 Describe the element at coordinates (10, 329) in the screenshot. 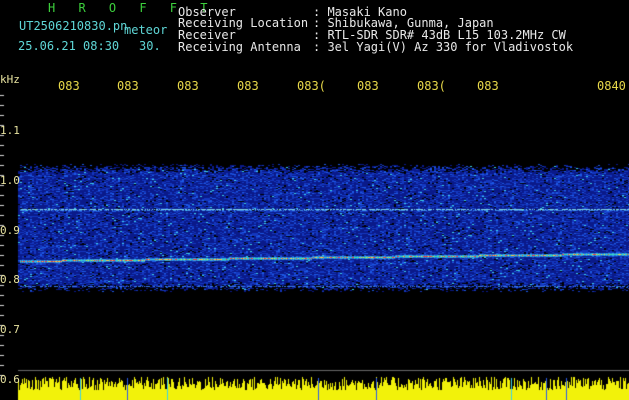

I see `y-tick-label: 0.7` at that location.